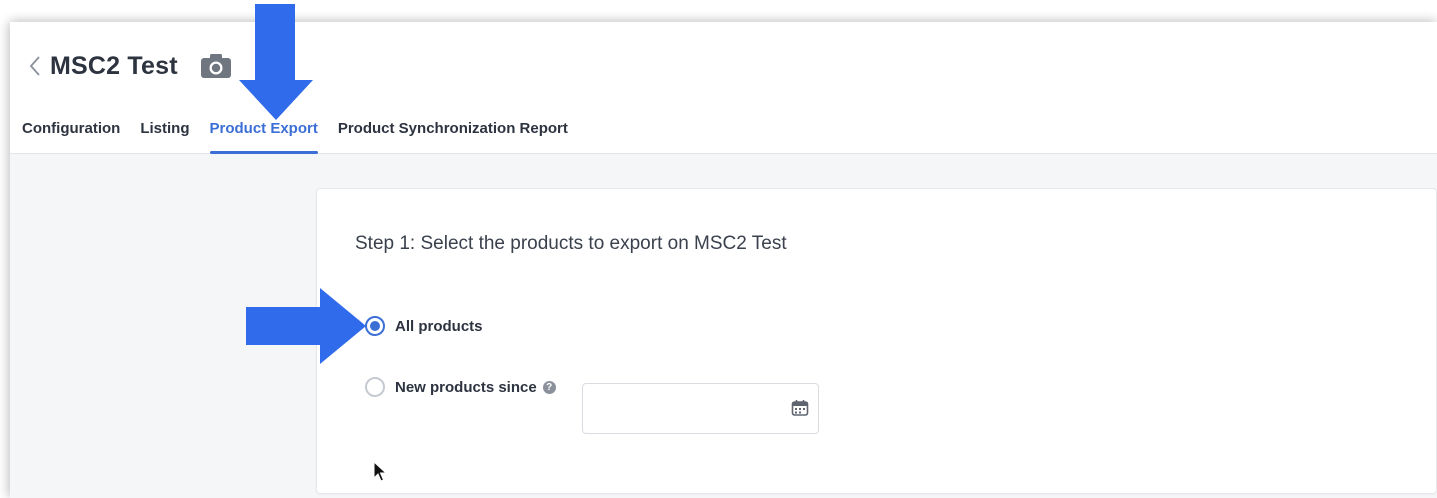 This screenshot has height=498, width=1437. Describe the element at coordinates (276, 63) in the screenshot. I see `arrow-down-icon` at that location.